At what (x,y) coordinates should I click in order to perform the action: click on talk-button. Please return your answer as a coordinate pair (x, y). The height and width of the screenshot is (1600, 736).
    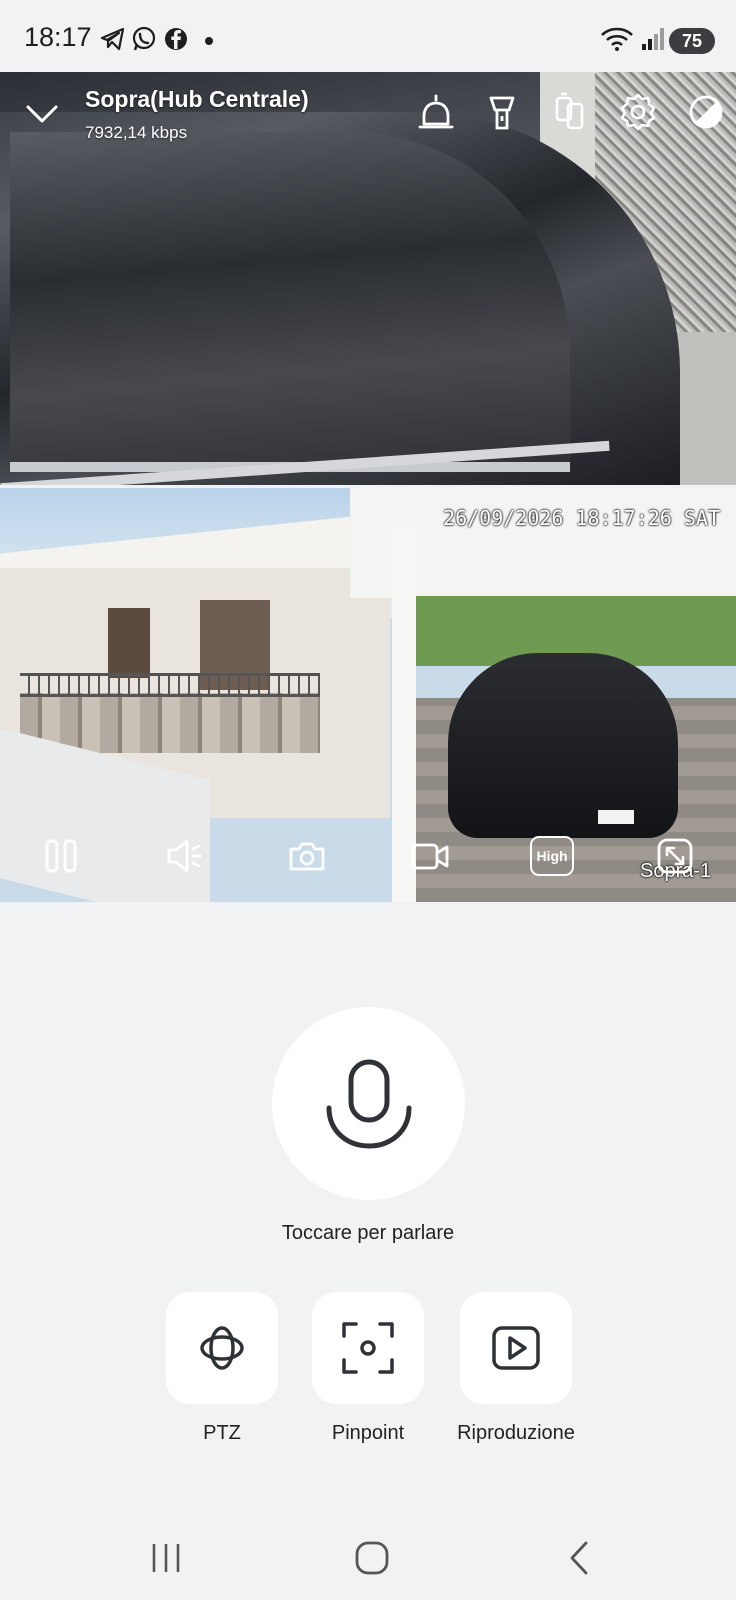
    Looking at the image, I should click on (368, 1103).